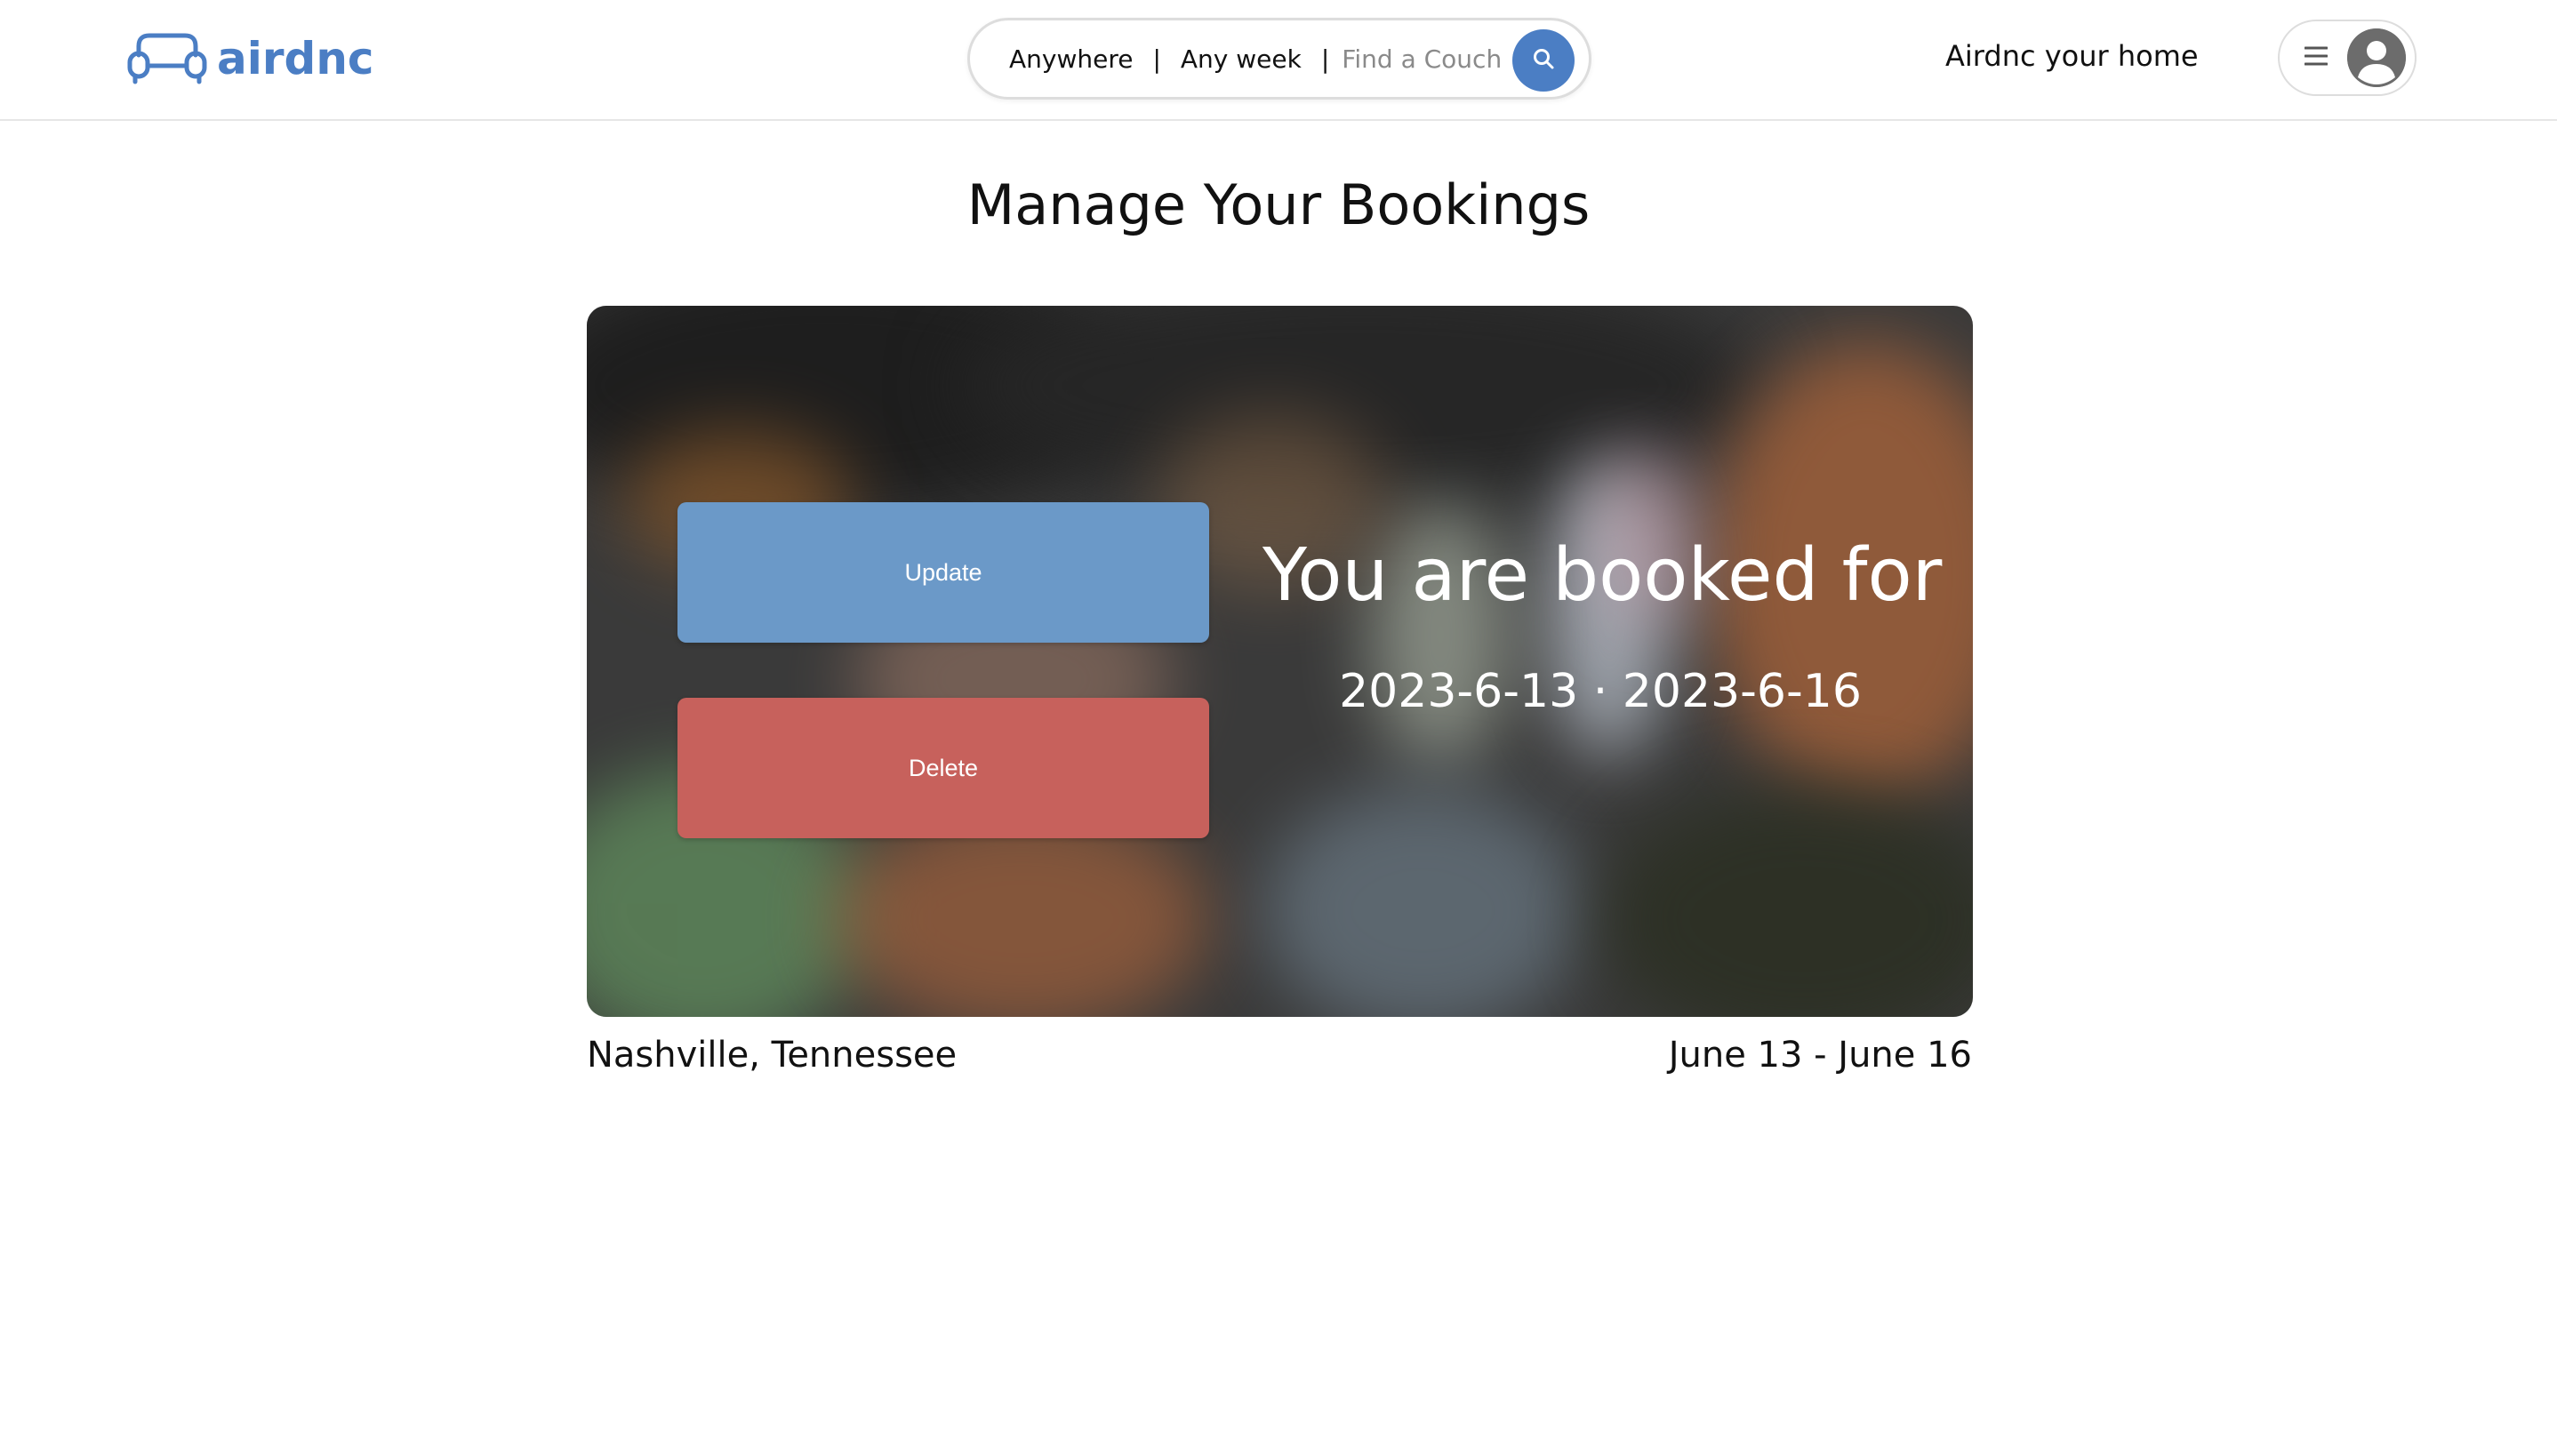 The height and width of the screenshot is (1456, 2557). Describe the element at coordinates (772, 1055) in the screenshot. I see `booking-location: Nashville, Tennessee` at that location.